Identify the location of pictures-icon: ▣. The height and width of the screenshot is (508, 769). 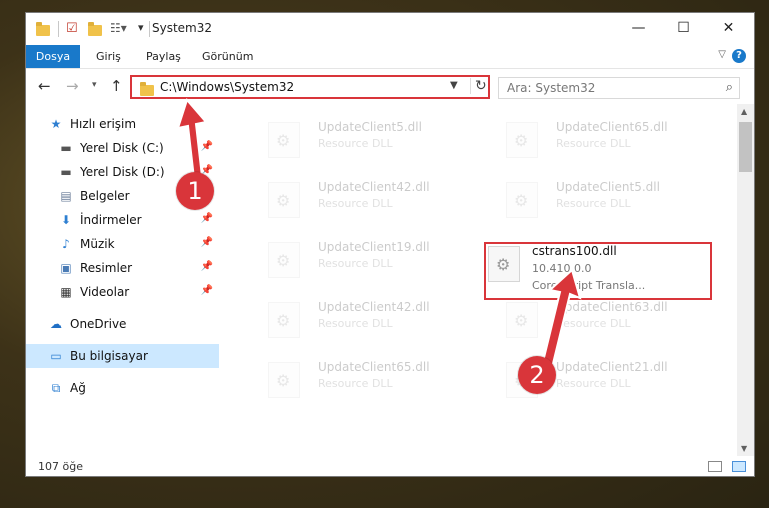
(66, 268).